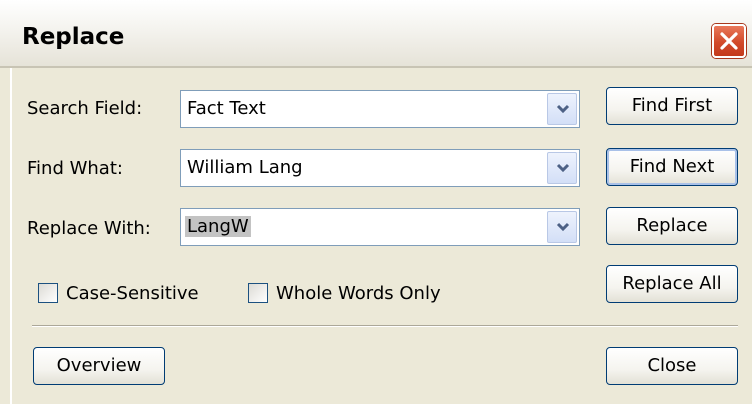  I want to click on close-icon, so click(729, 41).